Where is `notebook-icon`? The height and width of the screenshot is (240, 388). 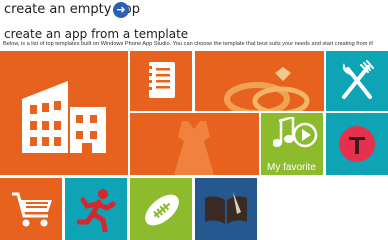 notebook-icon is located at coordinates (160, 80).